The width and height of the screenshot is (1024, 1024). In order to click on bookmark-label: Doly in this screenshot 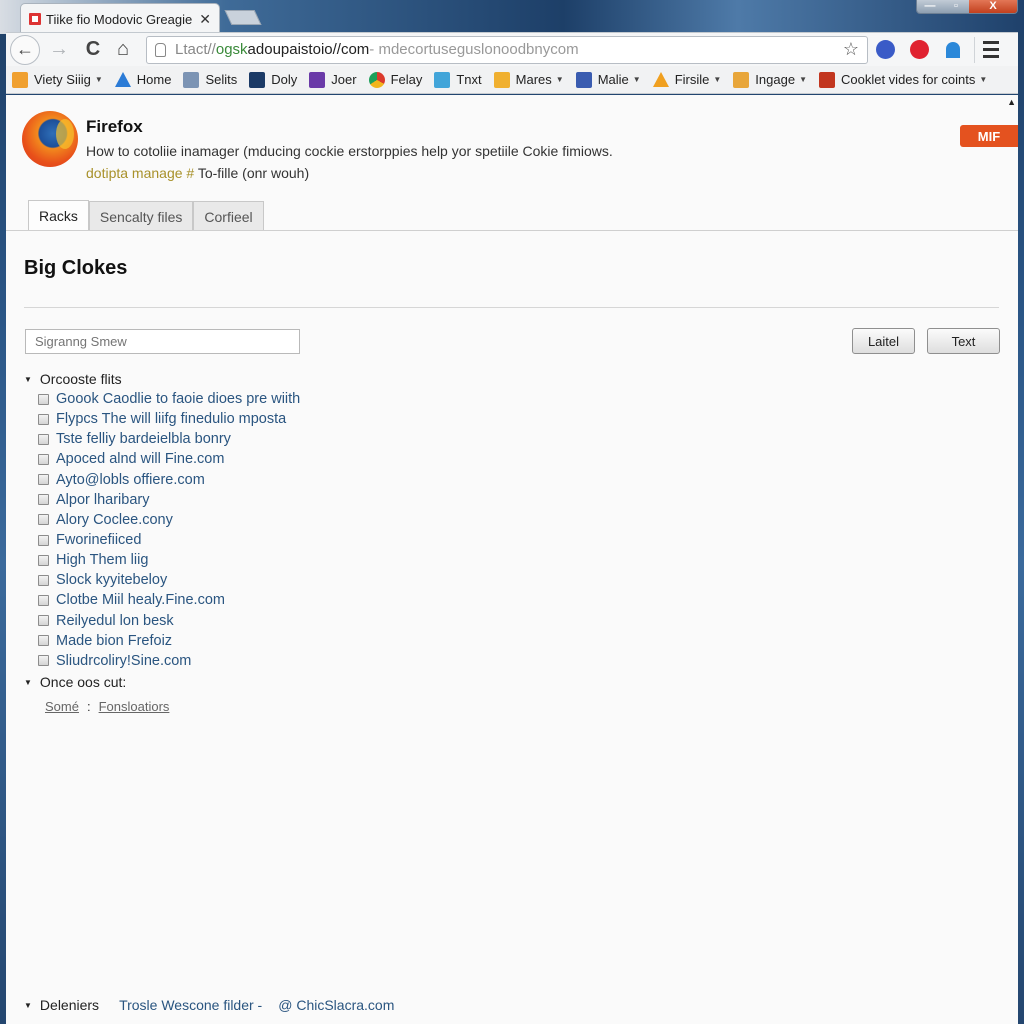, I will do `click(284, 79)`.